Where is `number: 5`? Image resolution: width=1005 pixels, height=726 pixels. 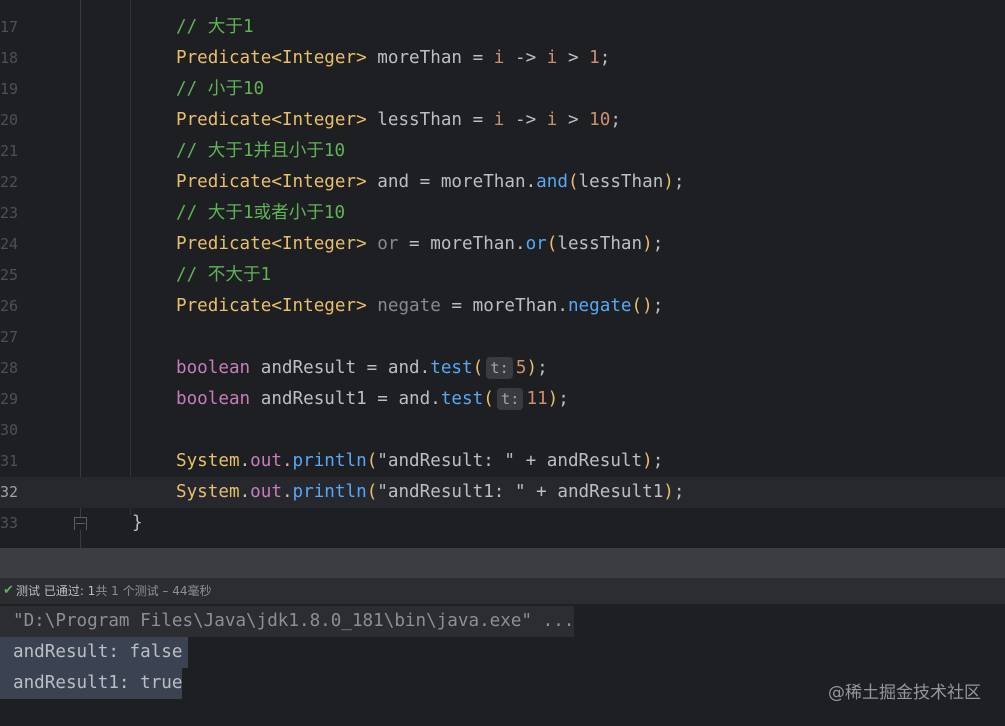 number: 5 is located at coordinates (521, 368).